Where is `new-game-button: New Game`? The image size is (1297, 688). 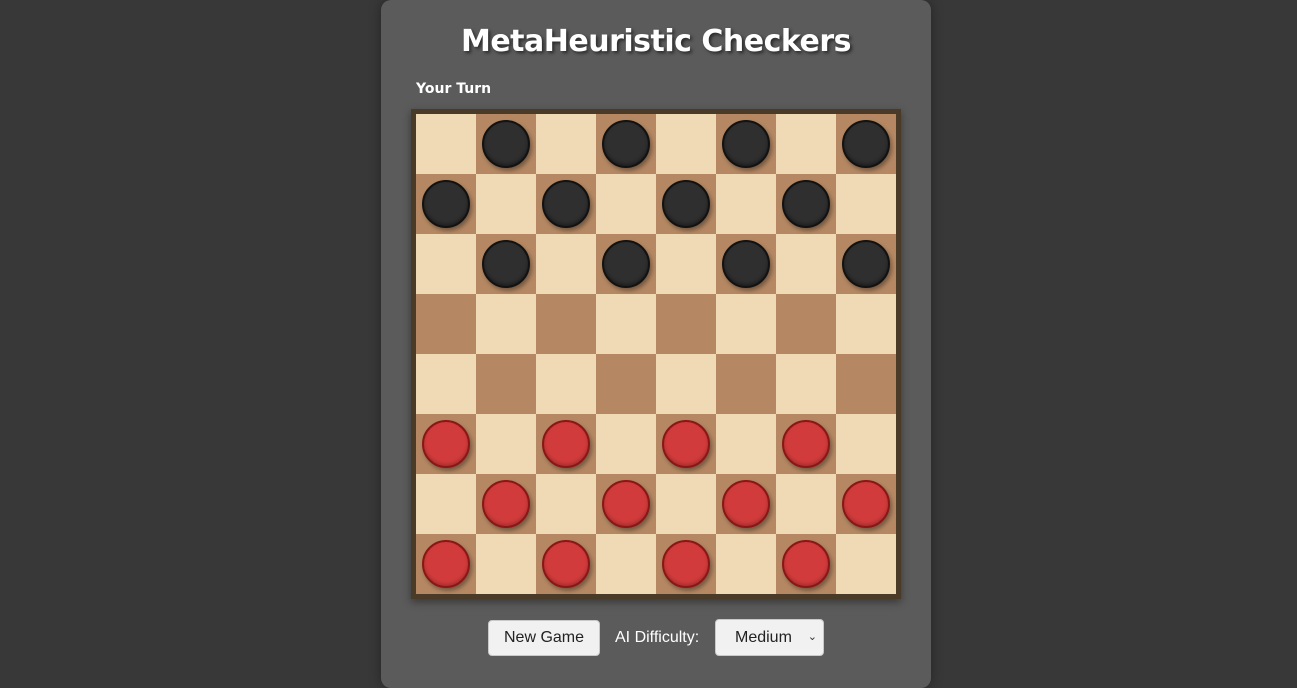
new-game-button: New Game is located at coordinates (544, 638).